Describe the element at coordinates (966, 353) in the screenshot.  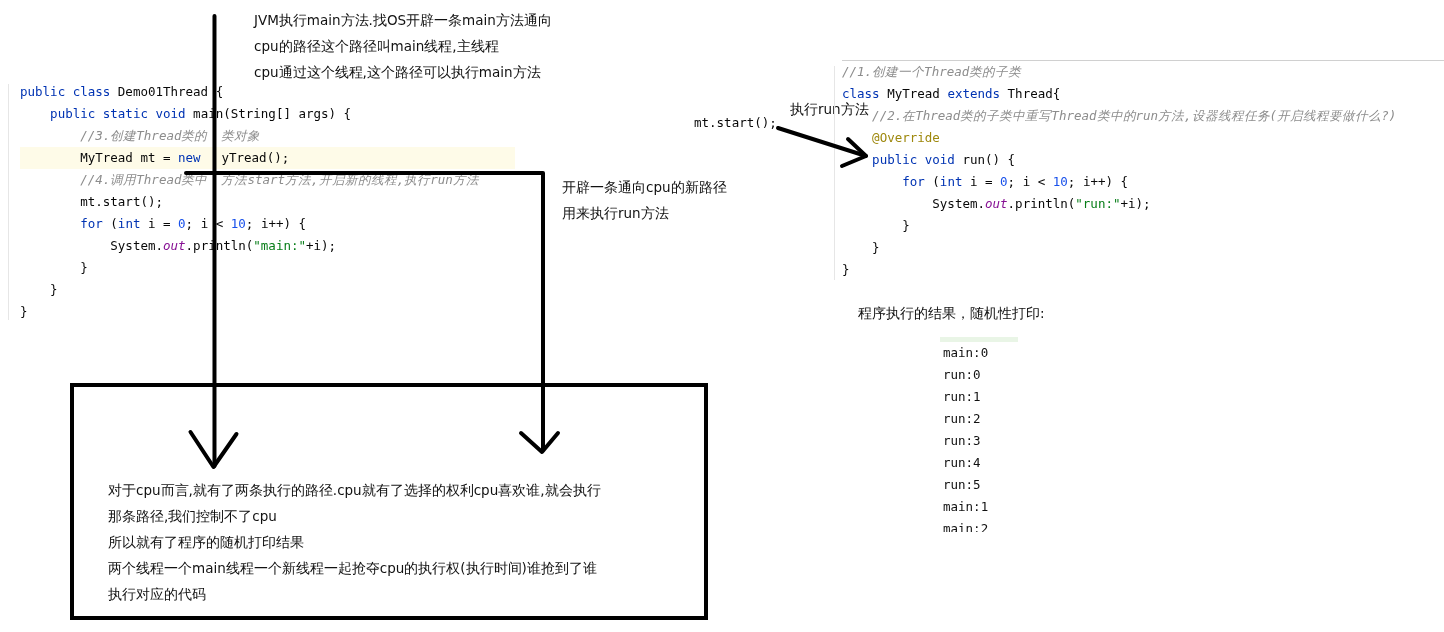
I see `console-line: main:0` at that location.